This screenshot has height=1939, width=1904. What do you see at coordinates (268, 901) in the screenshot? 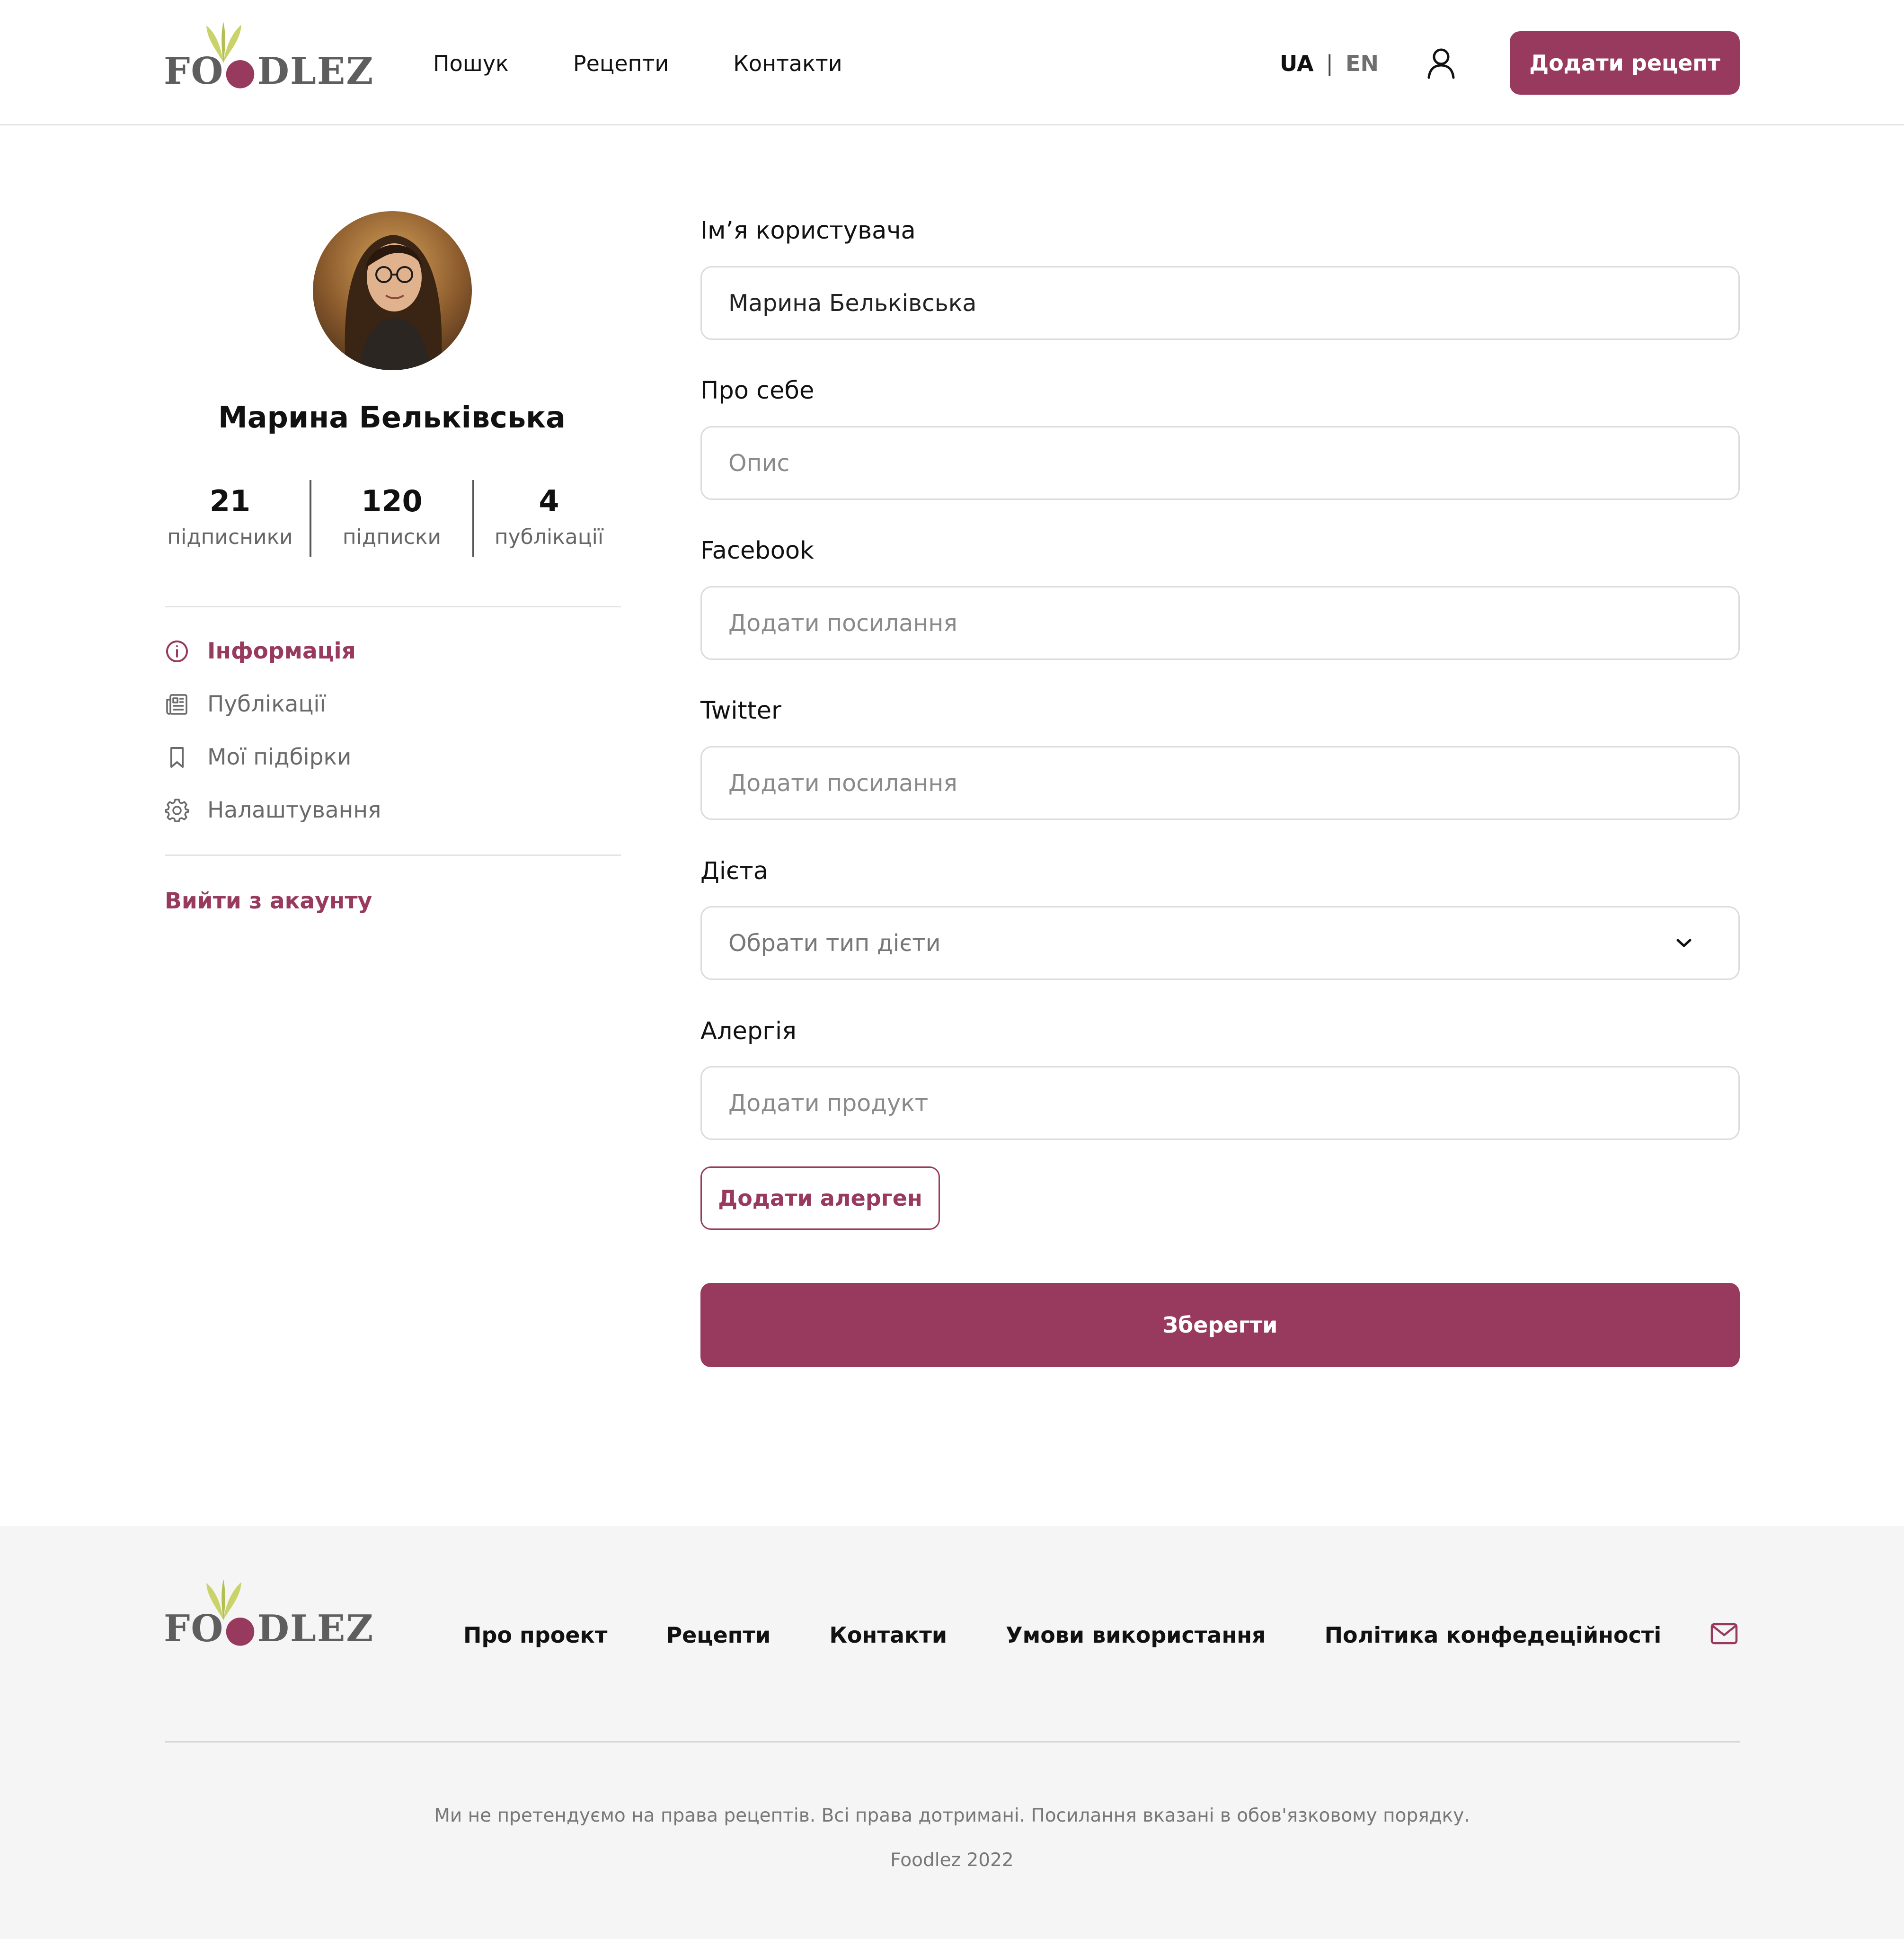
I see `logout-link: Вийти з акаунту` at bounding box center [268, 901].